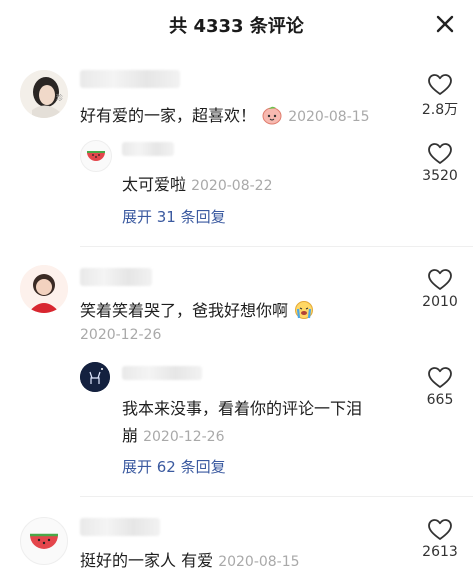  Describe the element at coordinates (304, 312) in the screenshot. I see `crying-emoji-icon` at that location.